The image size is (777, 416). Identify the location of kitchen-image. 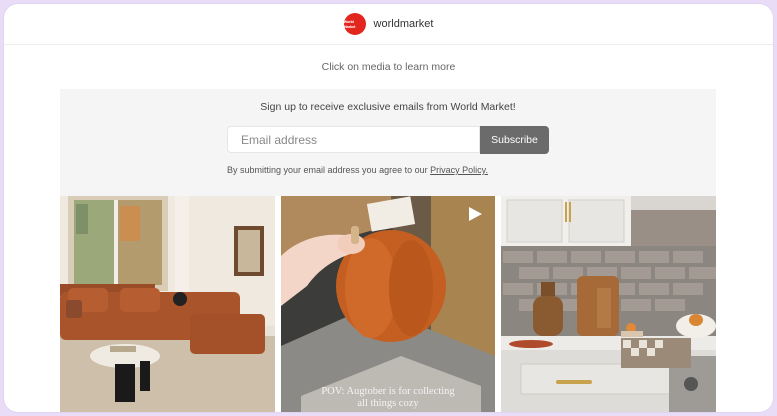
(609, 304).